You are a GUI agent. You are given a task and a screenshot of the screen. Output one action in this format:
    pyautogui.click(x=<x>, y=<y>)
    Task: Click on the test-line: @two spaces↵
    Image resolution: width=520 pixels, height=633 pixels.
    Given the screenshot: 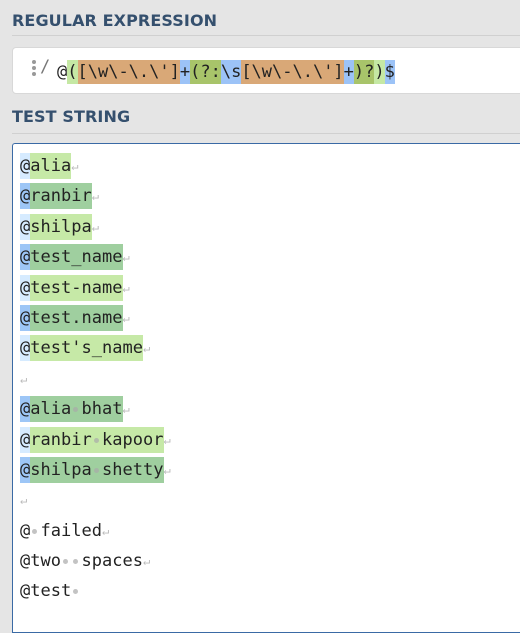 What is the action you would take?
    pyautogui.click(x=95, y=563)
    